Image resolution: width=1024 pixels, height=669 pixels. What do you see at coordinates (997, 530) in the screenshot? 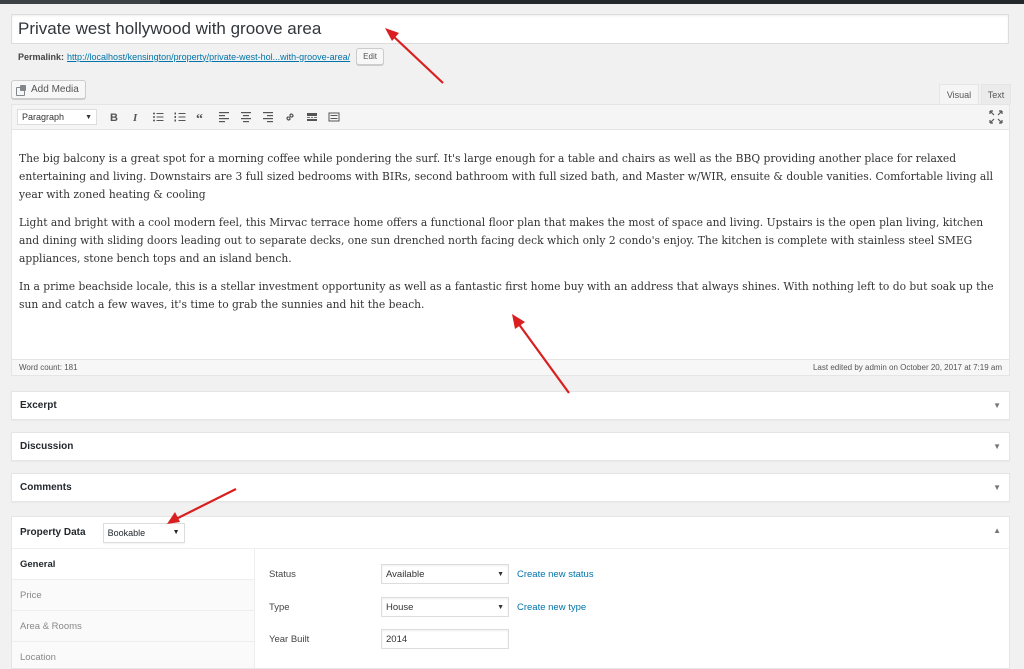
I see `chevron-up-icon: ▲` at bounding box center [997, 530].